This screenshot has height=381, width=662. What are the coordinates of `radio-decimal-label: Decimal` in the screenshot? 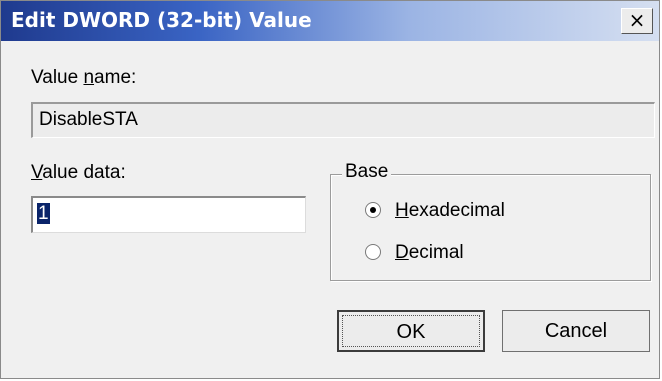 It's located at (429, 253).